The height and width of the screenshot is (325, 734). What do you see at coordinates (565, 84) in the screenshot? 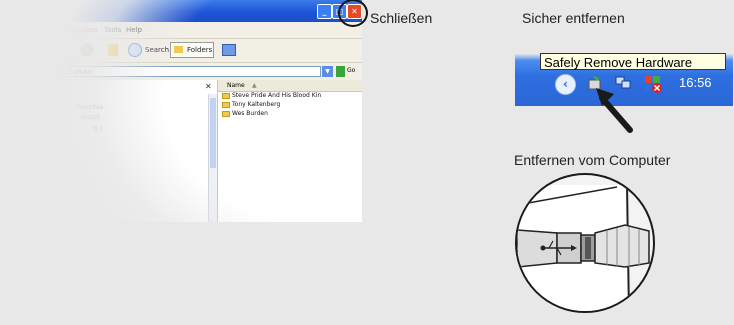
I see `tray-expand-icon: ‹` at bounding box center [565, 84].